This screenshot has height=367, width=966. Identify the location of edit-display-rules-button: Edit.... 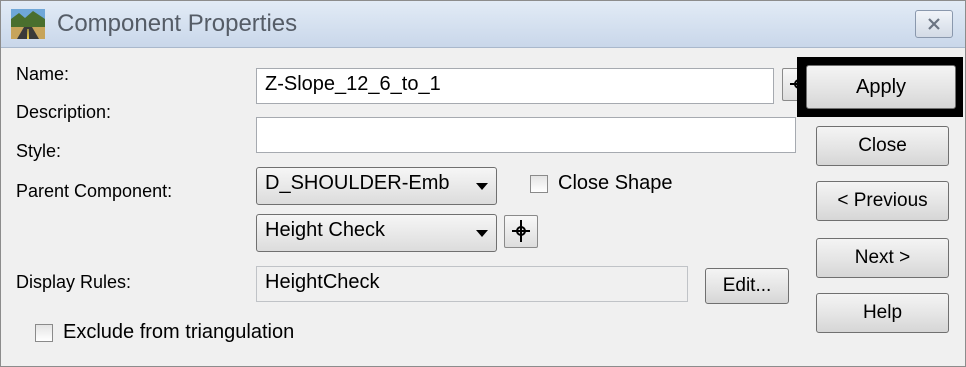
(747, 286).